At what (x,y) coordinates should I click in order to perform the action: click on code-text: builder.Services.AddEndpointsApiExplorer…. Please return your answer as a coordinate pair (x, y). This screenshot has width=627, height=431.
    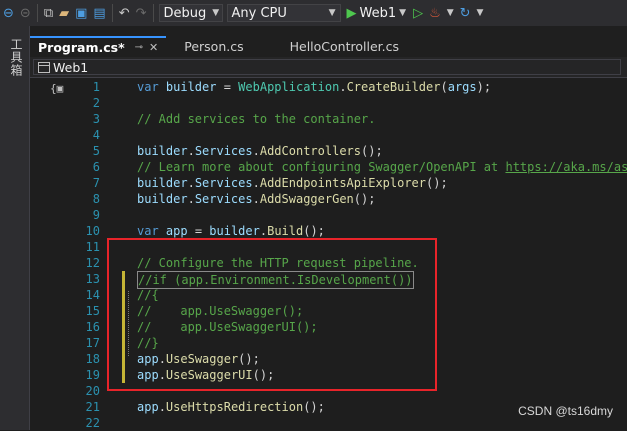
    Looking at the image, I should click on (292, 183).